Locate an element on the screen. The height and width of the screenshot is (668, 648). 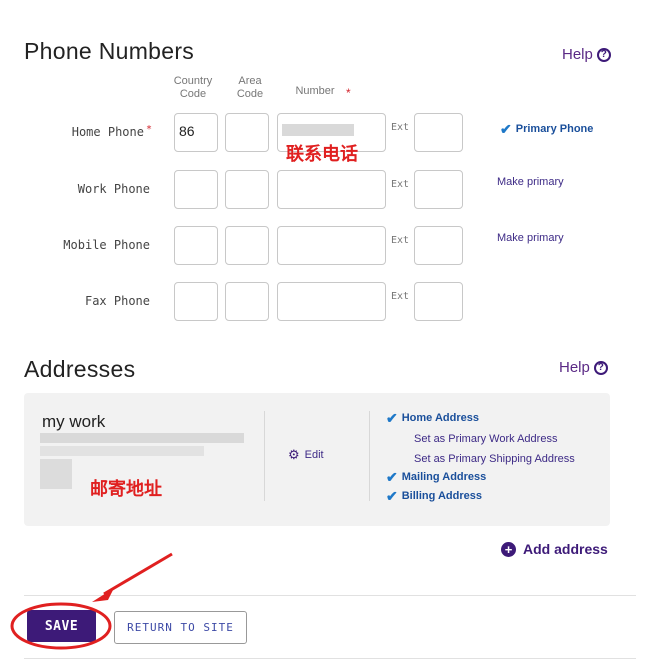
addresses-section-title: Addresses is located at coordinates (80, 369).